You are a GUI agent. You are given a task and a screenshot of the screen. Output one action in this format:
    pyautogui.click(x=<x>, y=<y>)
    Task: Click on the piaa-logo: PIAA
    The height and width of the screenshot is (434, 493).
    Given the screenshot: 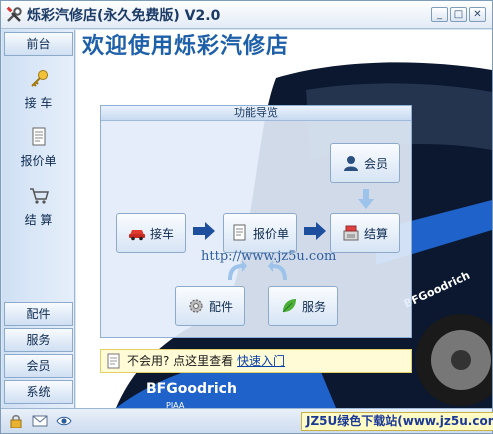 What is the action you would take?
    pyautogui.click(x=175, y=404)
    